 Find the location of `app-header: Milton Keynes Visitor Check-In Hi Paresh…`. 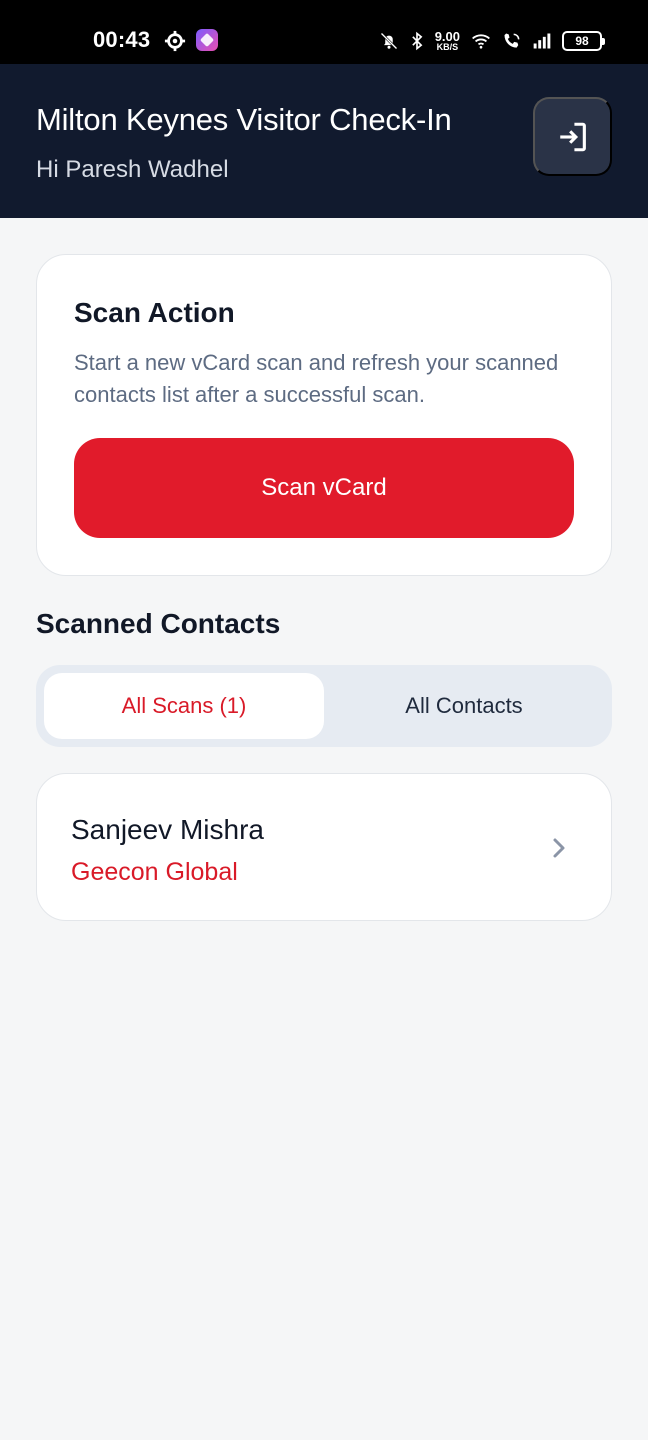

app-header: Milton Keynes Visitor Check-In Hi Paresh… is located at coordinates (324, 141).